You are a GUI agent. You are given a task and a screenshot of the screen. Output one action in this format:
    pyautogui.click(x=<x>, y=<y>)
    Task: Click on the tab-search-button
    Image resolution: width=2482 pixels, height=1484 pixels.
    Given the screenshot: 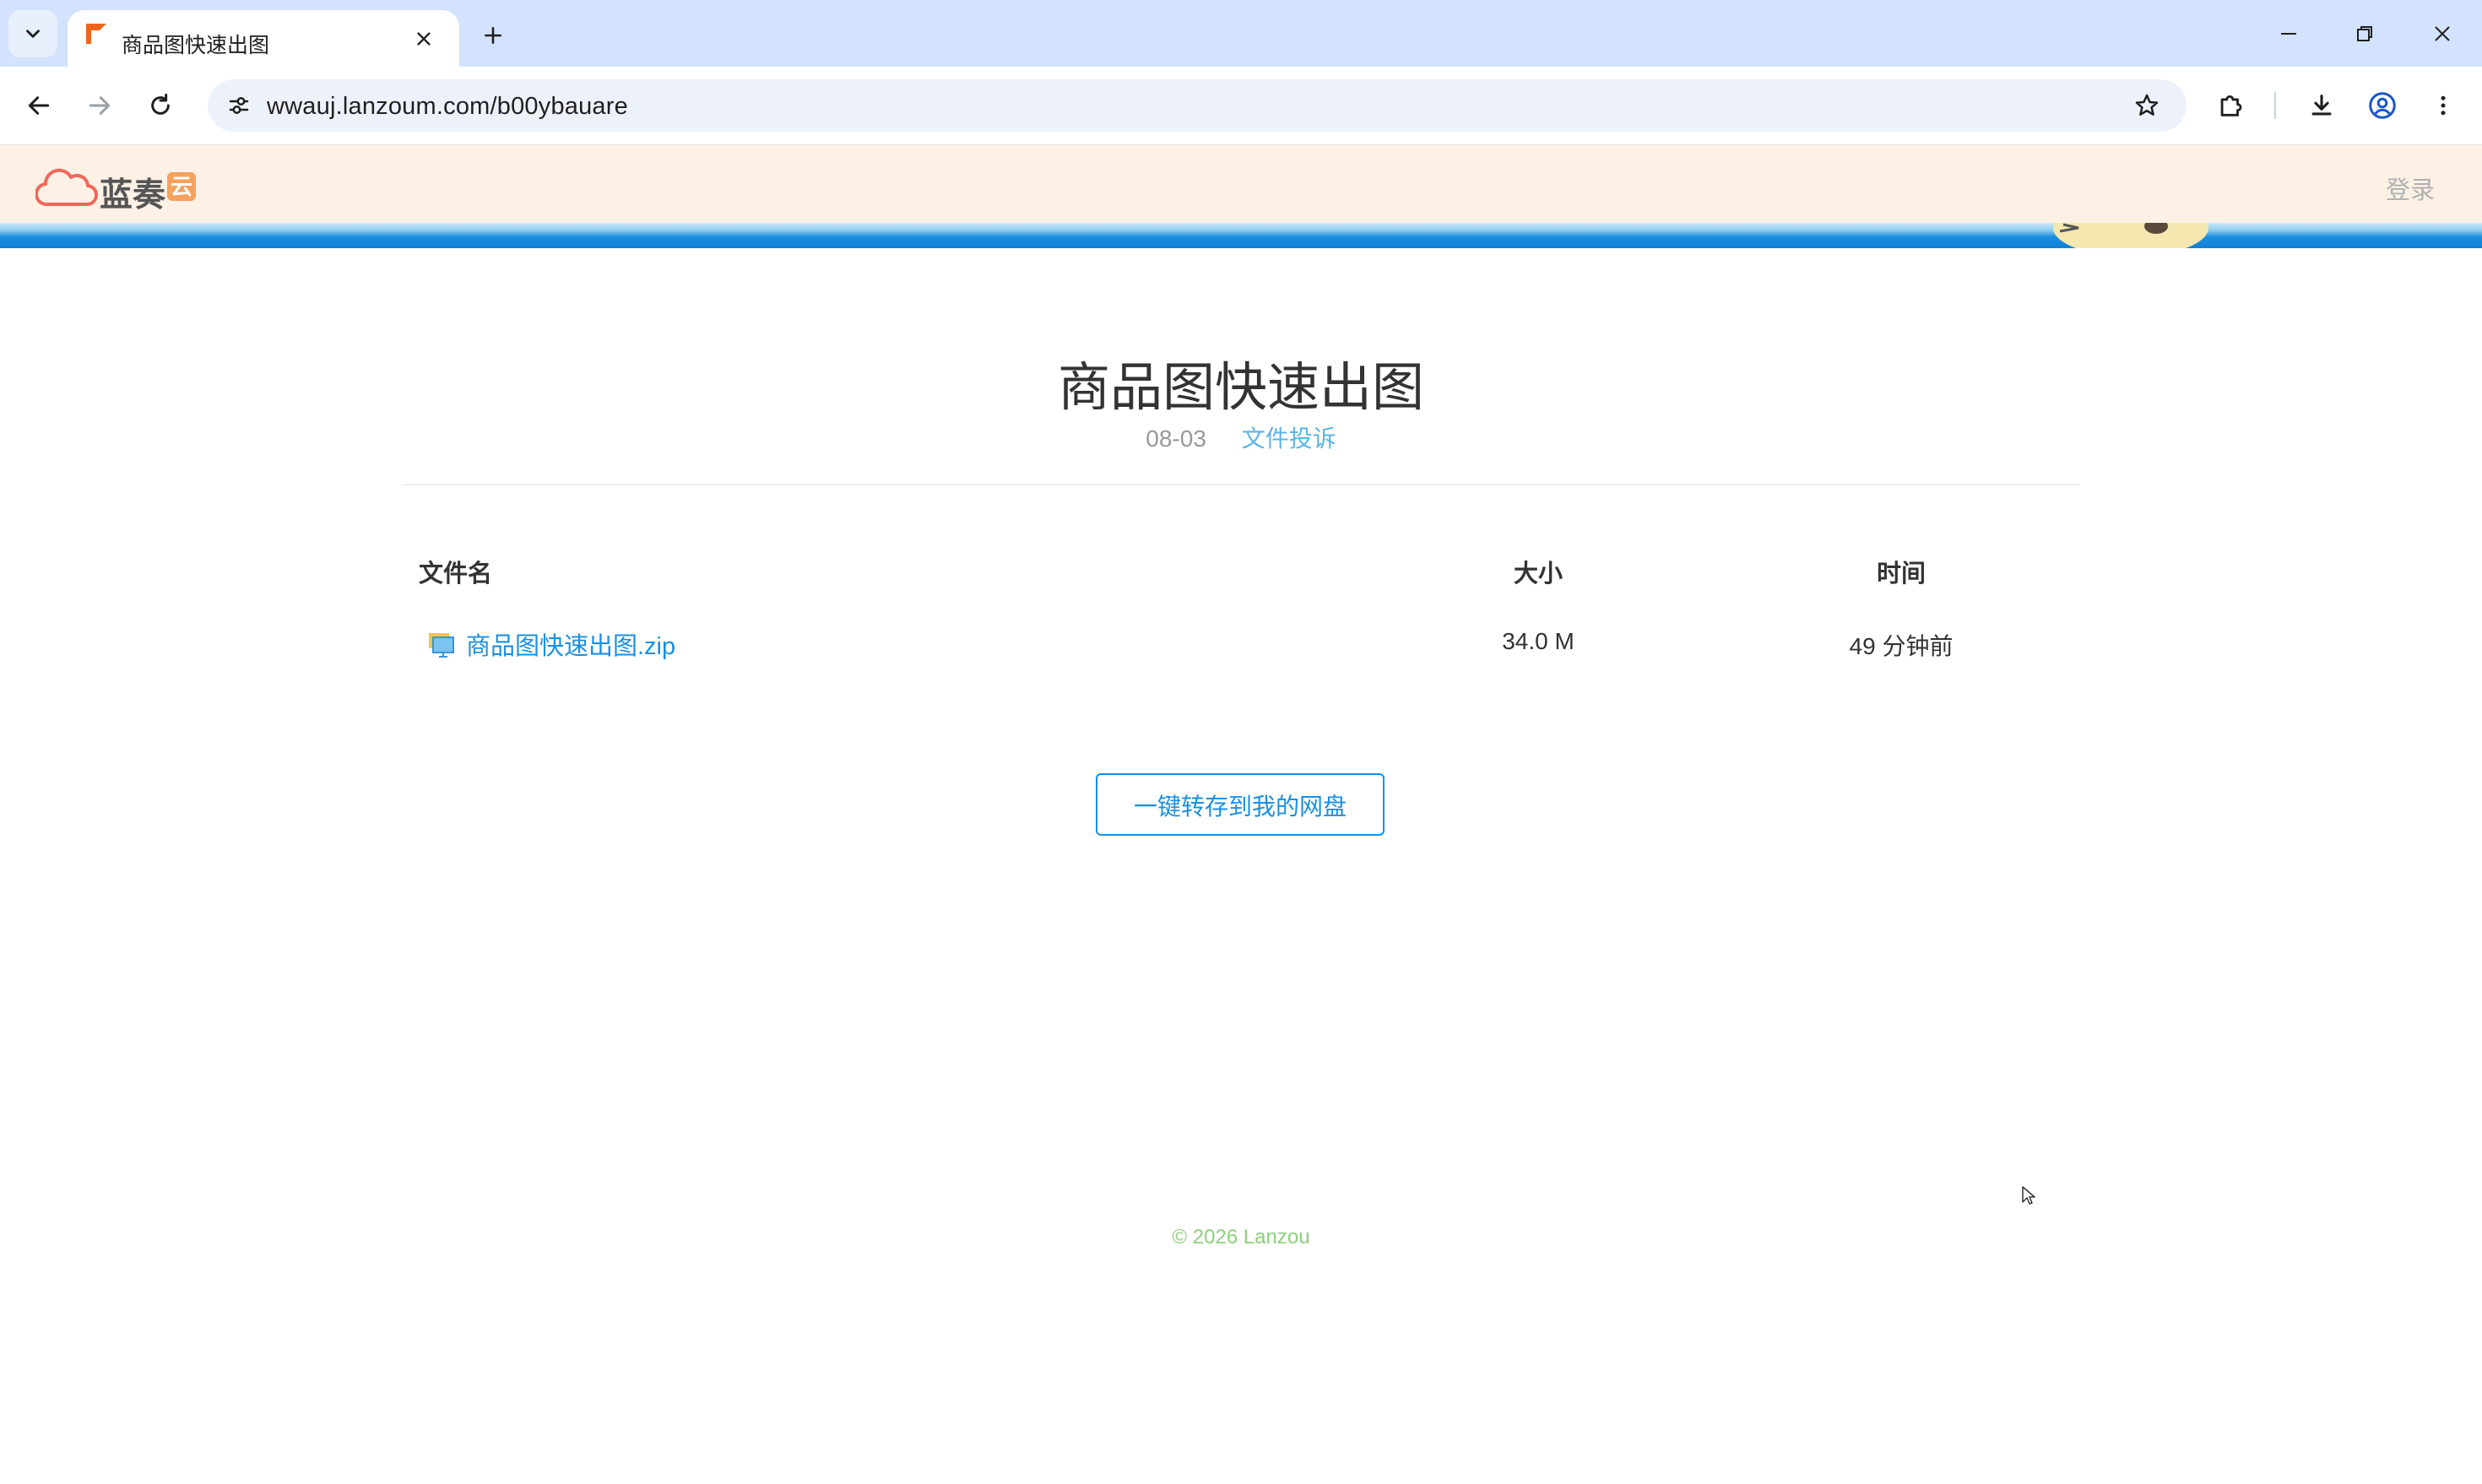 What is the action you would take?
    pyautogui.click(x=33, y=33)
    